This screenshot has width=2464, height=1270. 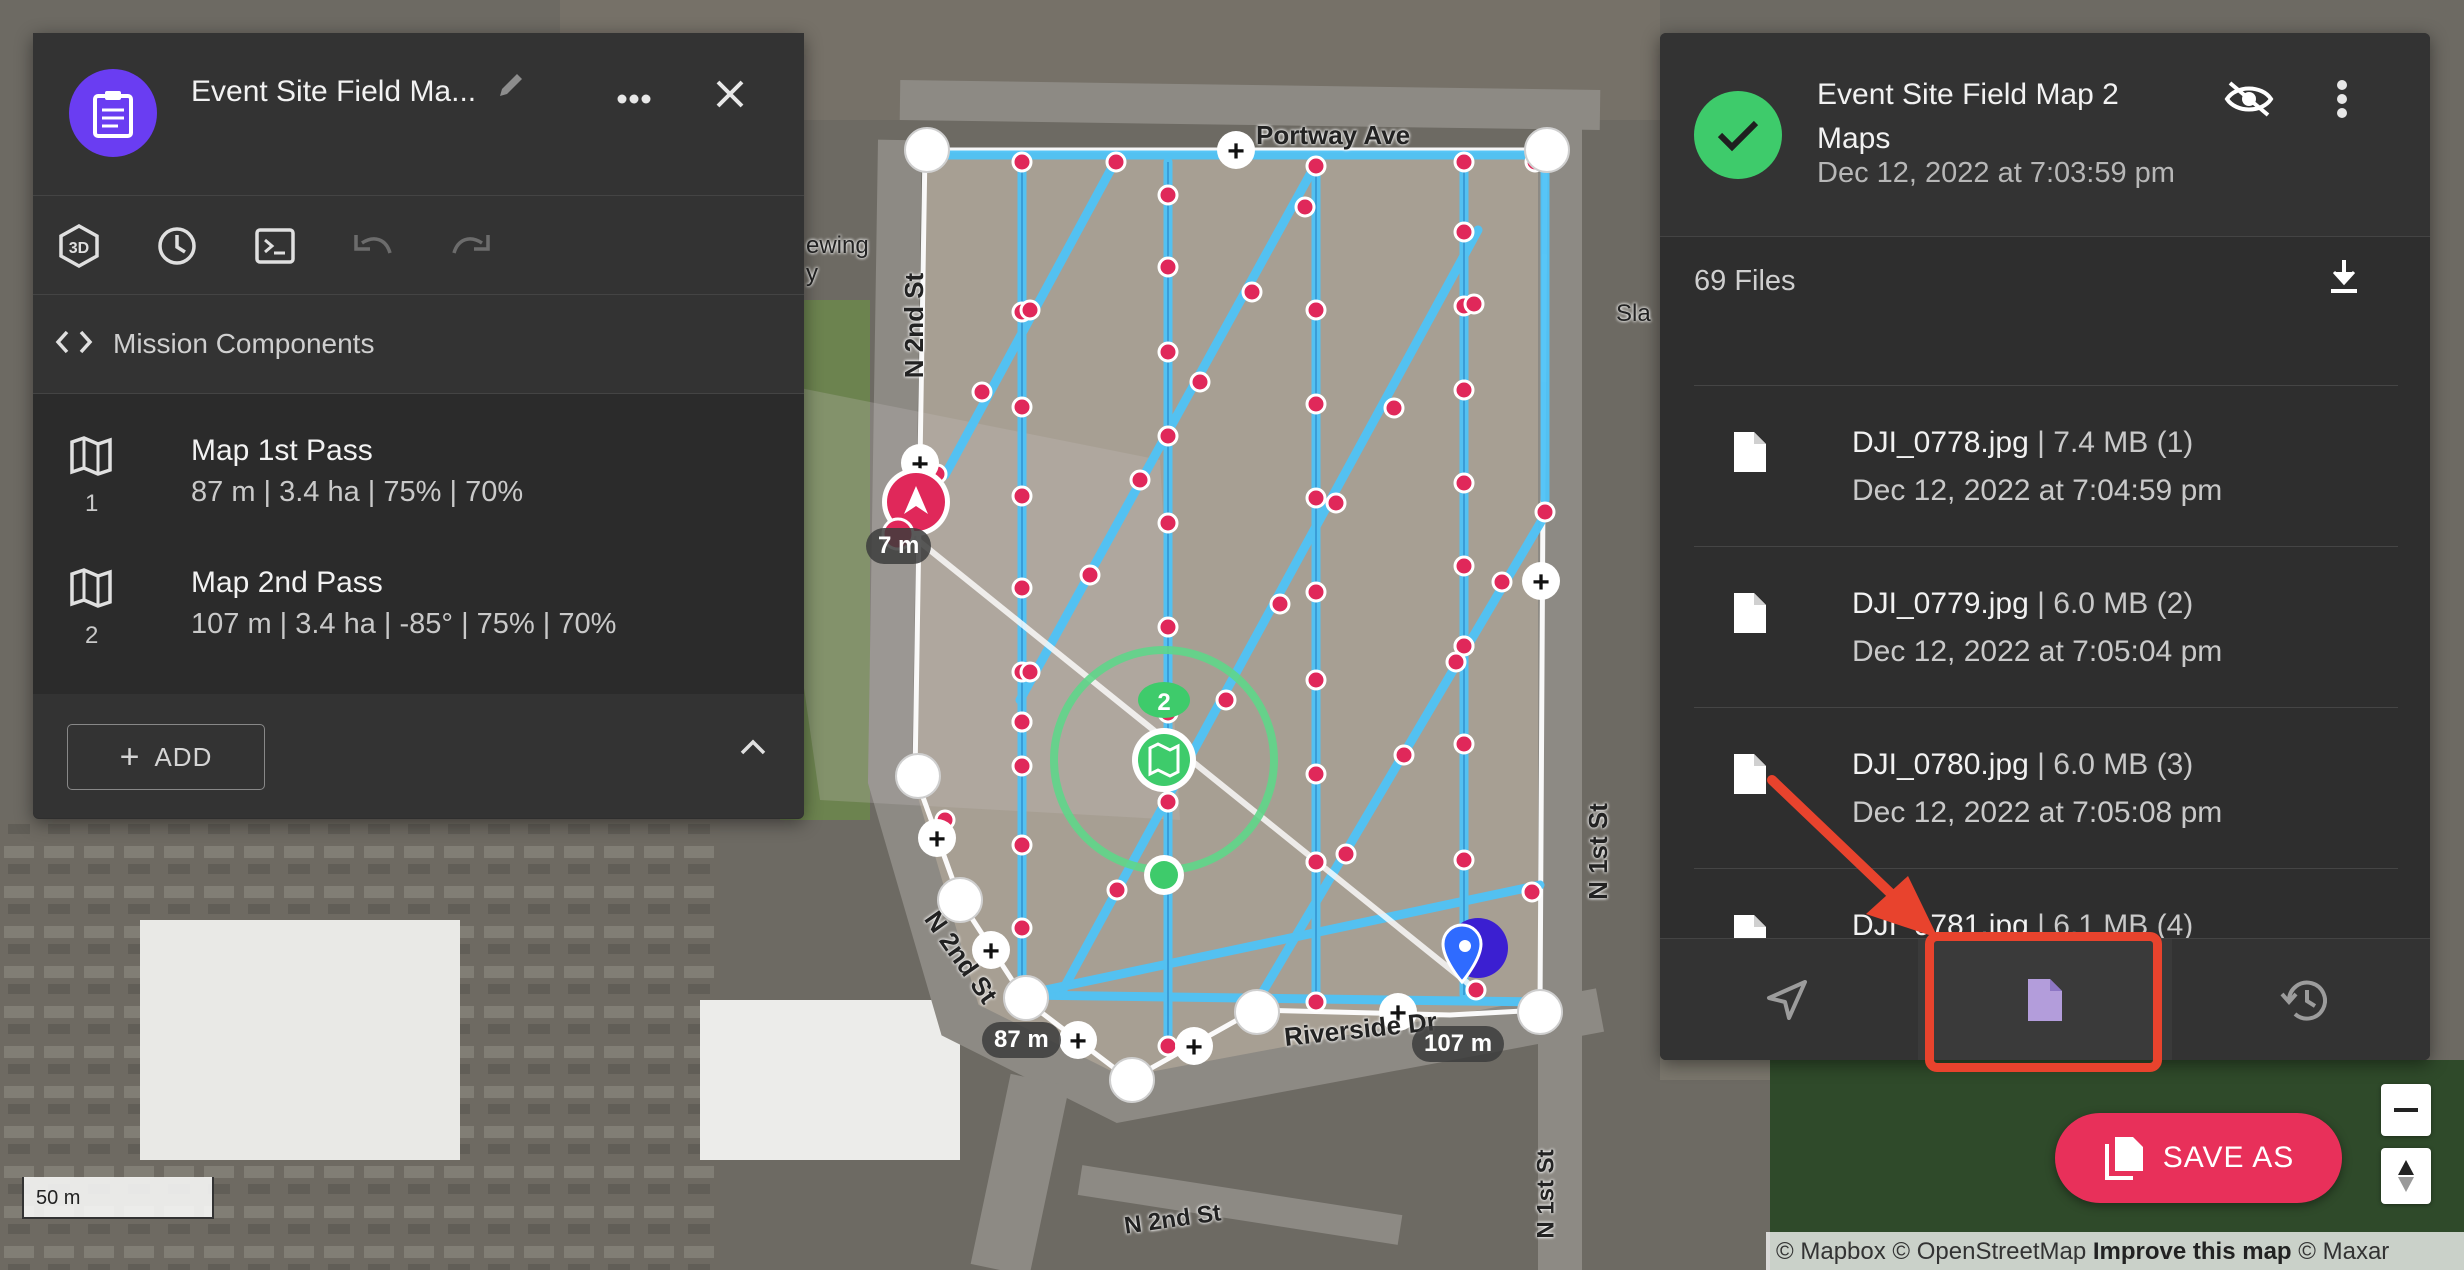 I want to click on compass-icon, so click(x=2406, y=1176).